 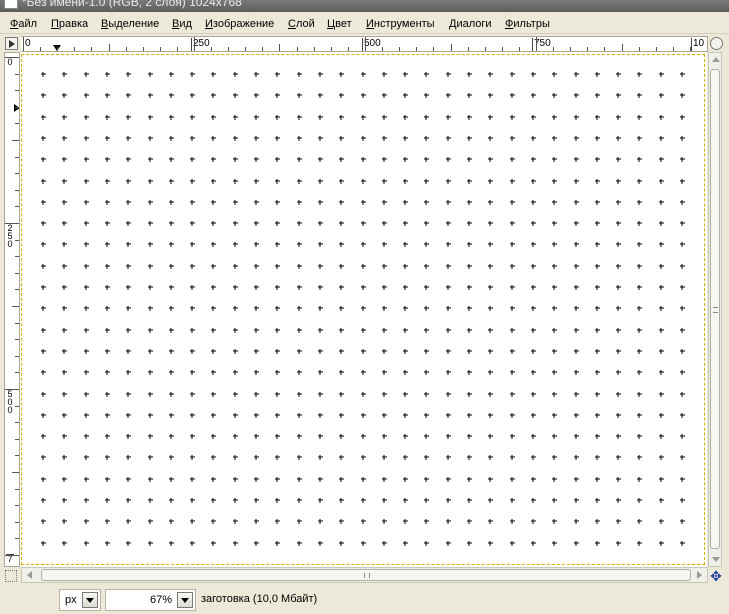 What do you see at coordinates (182, 24) in the screenshot?
I see `menu-view: Вид` at bounding box center [182, 24].